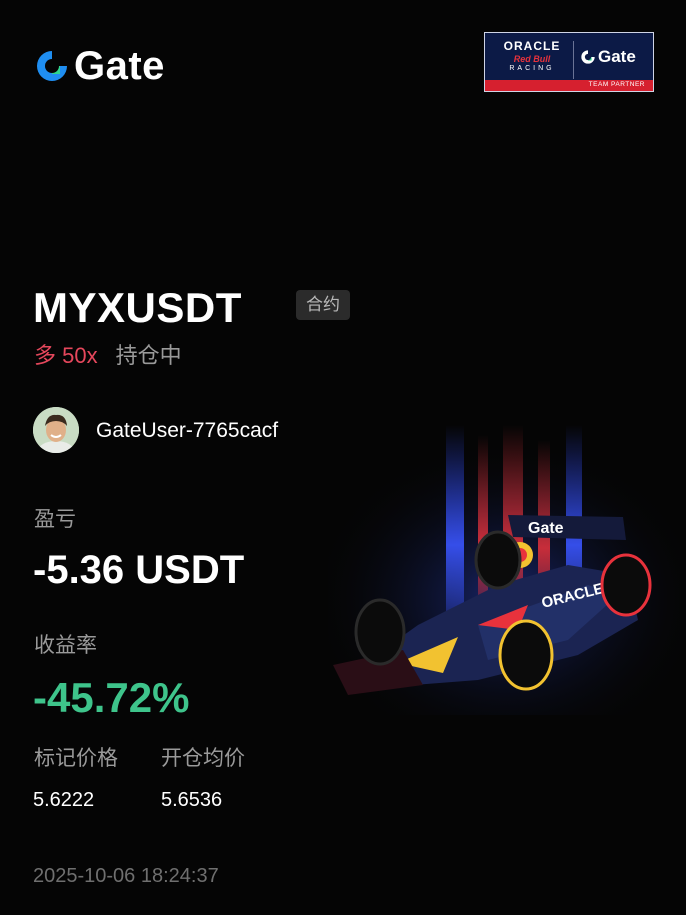  What do you see at coordinates (137, 307) in the screenshot?
I see `trading-pair: MYXUSDT` at bounding box center [137, 307].